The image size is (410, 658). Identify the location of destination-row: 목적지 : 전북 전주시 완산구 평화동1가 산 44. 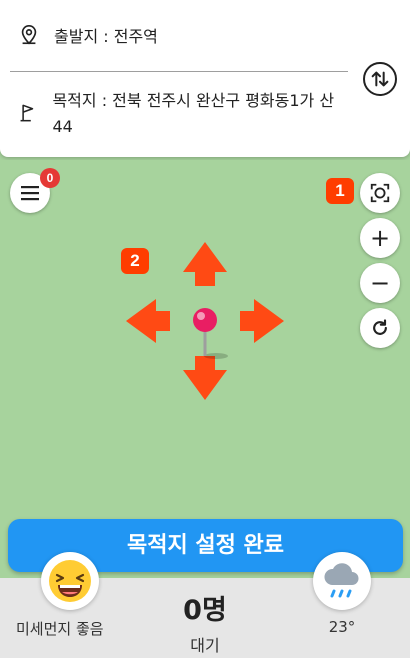
(178, 114).